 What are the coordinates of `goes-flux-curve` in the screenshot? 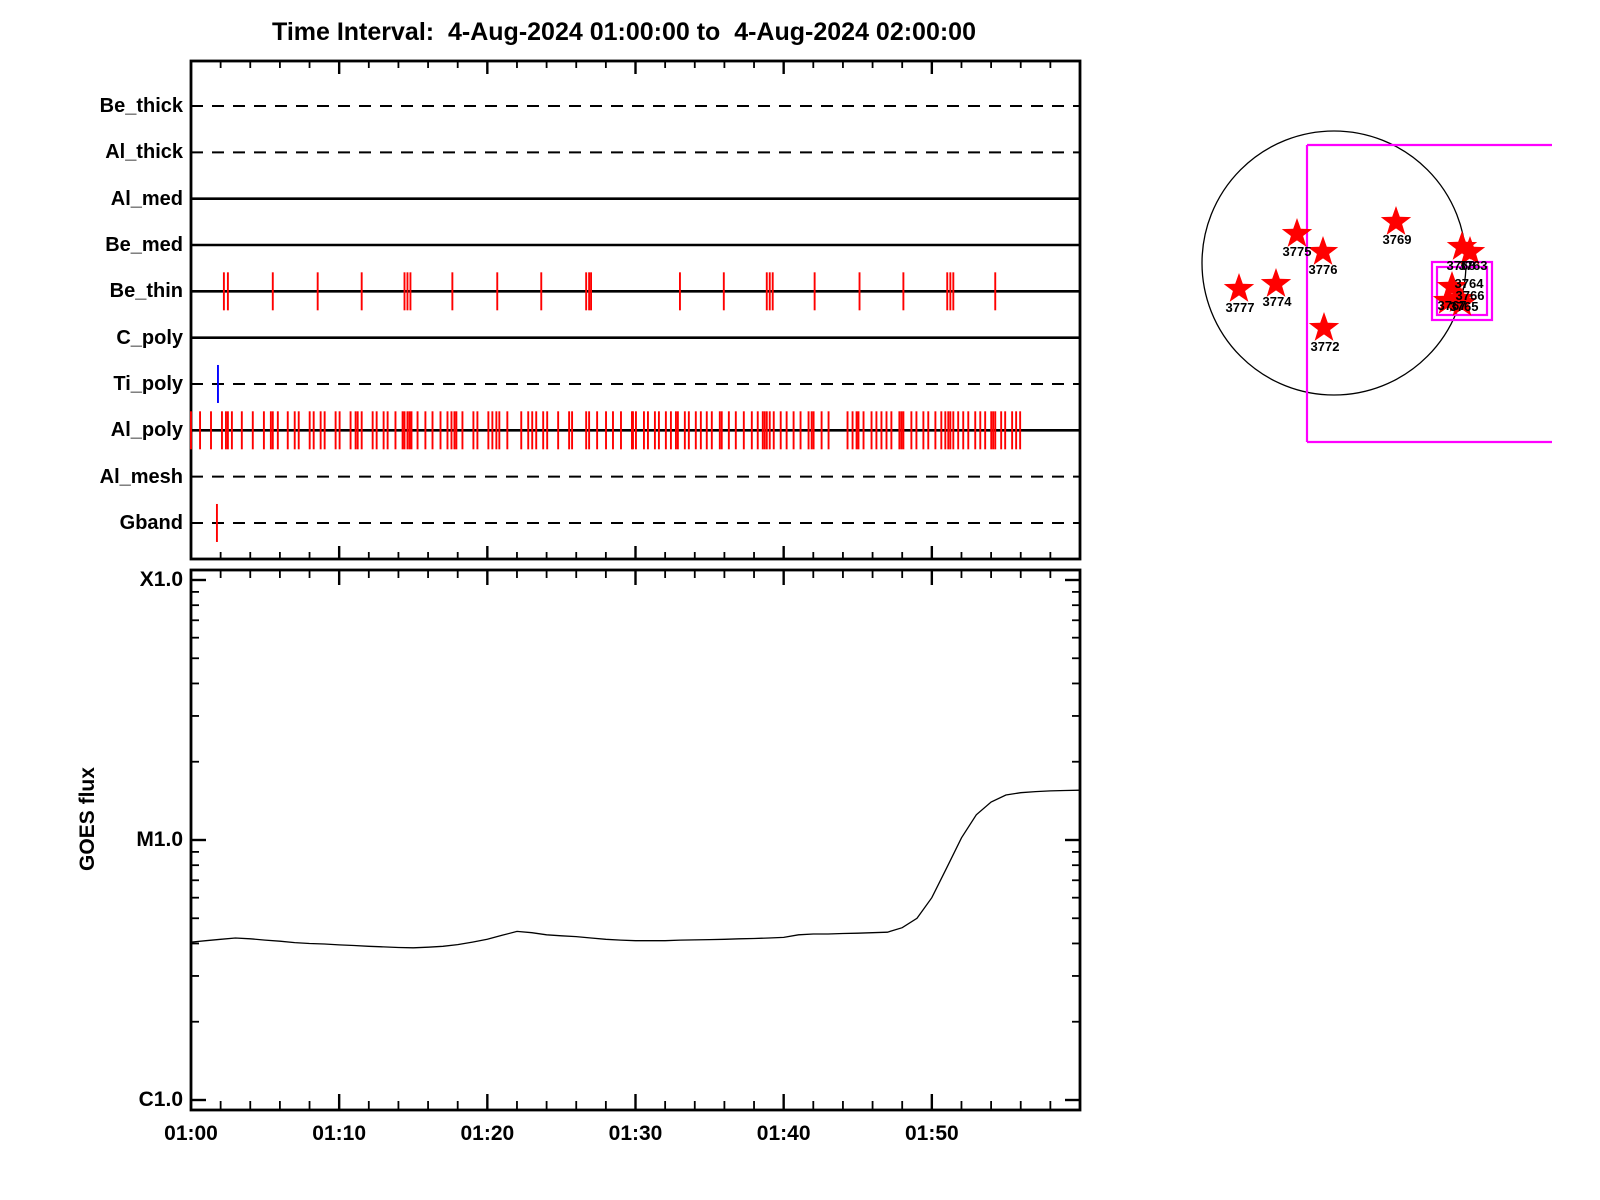 It's located at (635, 869).